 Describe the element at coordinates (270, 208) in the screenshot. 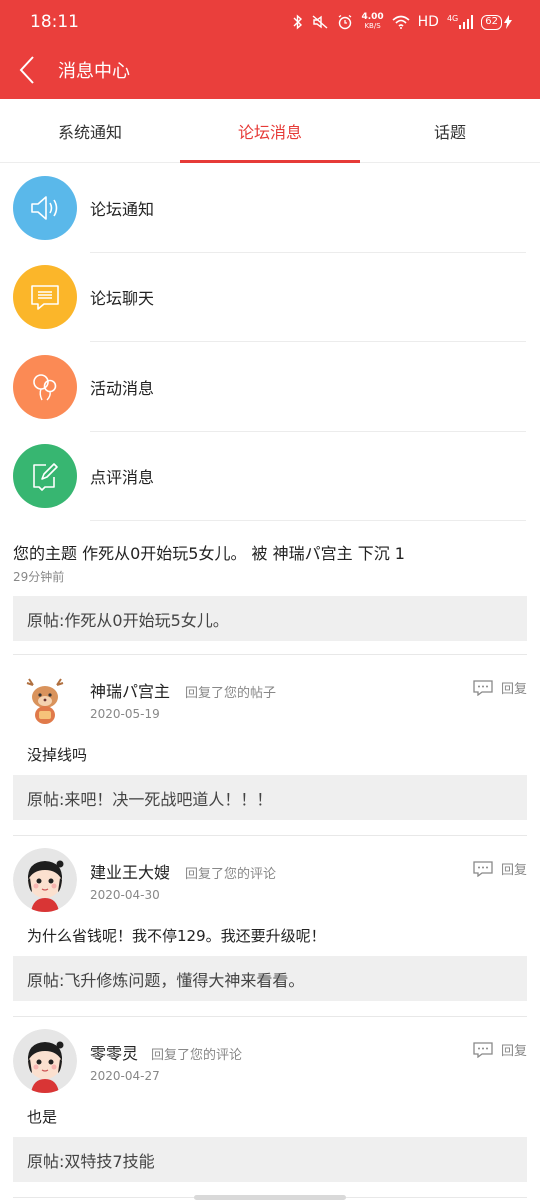

I see `category-item-forum-notice: 论坛通知` at that location.